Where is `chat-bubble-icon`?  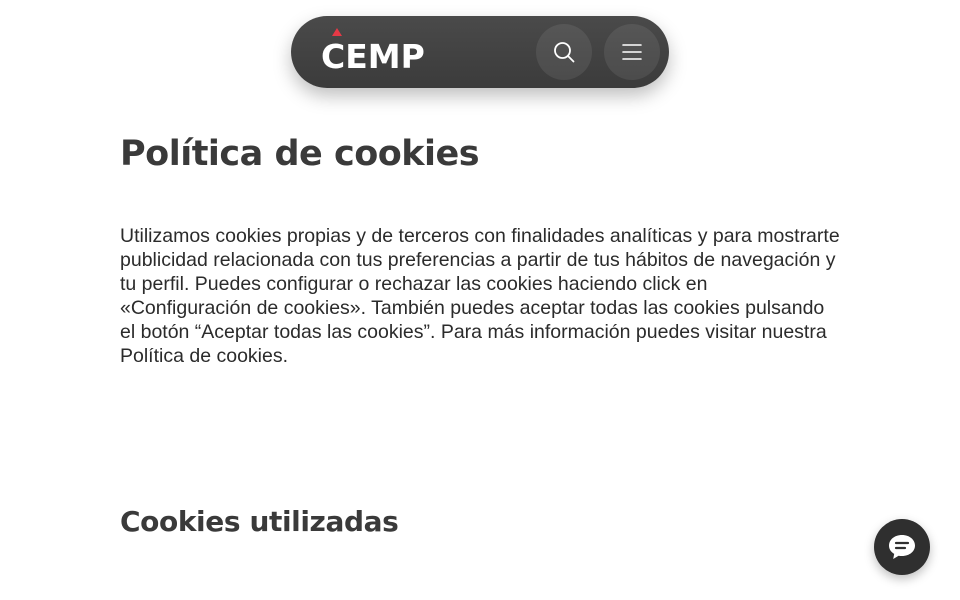 chat-bubble-icon is located at coordinates (902, 547).